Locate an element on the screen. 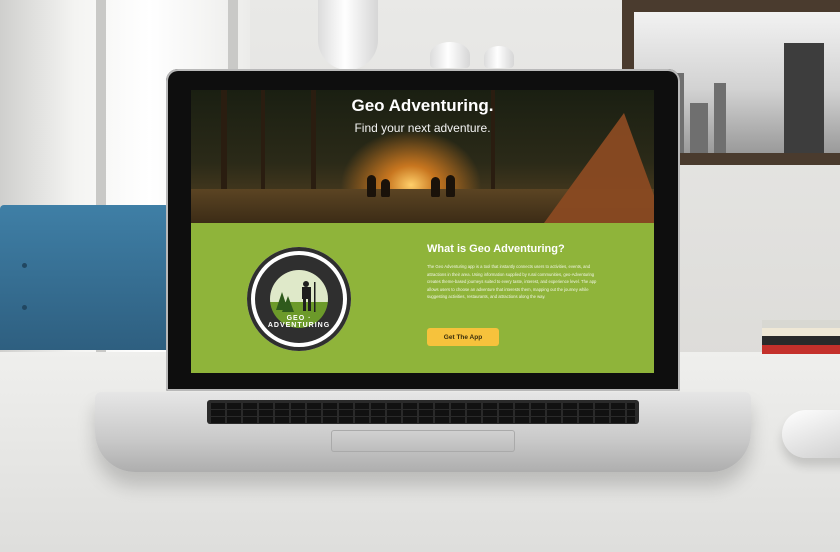  hero-subtitle: Find your next adventure. is located at coordinates (422, 128).